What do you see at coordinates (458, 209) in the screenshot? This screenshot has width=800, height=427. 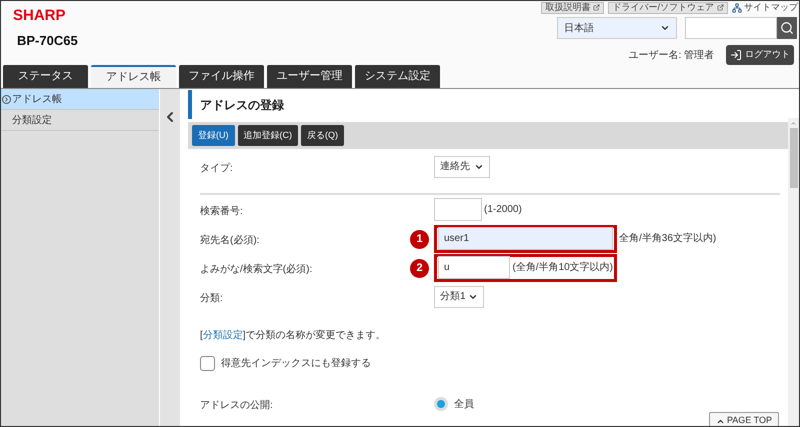 I see `input-field` at bounding box center [458, 209].